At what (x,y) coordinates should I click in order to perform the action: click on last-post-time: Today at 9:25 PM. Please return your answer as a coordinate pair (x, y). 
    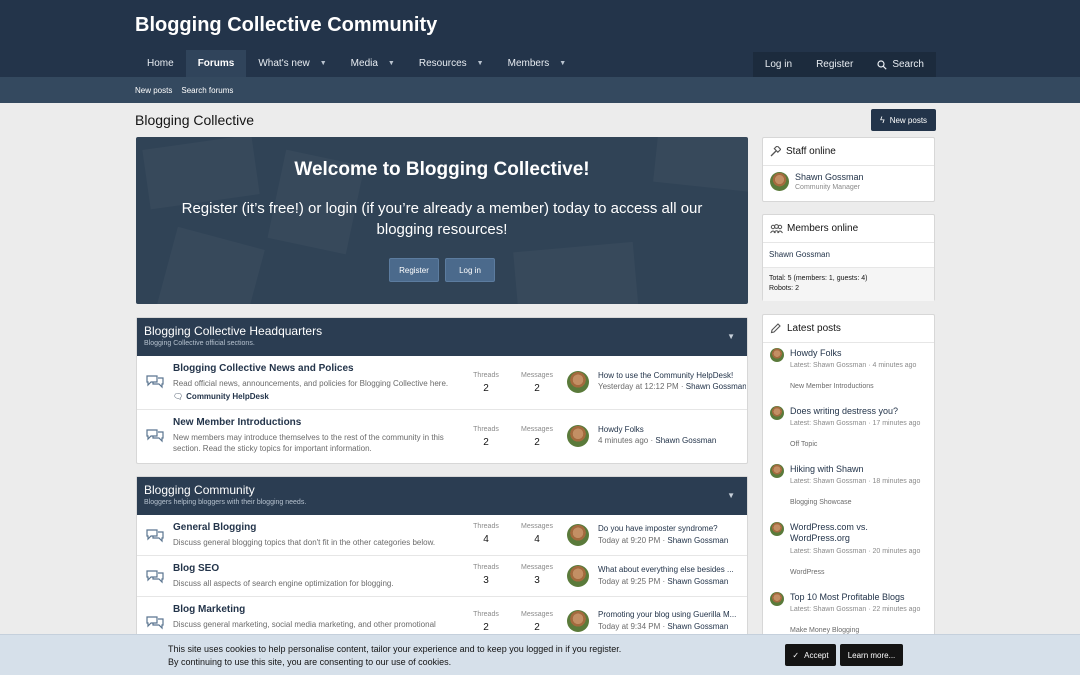
    Looking at the image, I should click on (629, 581).